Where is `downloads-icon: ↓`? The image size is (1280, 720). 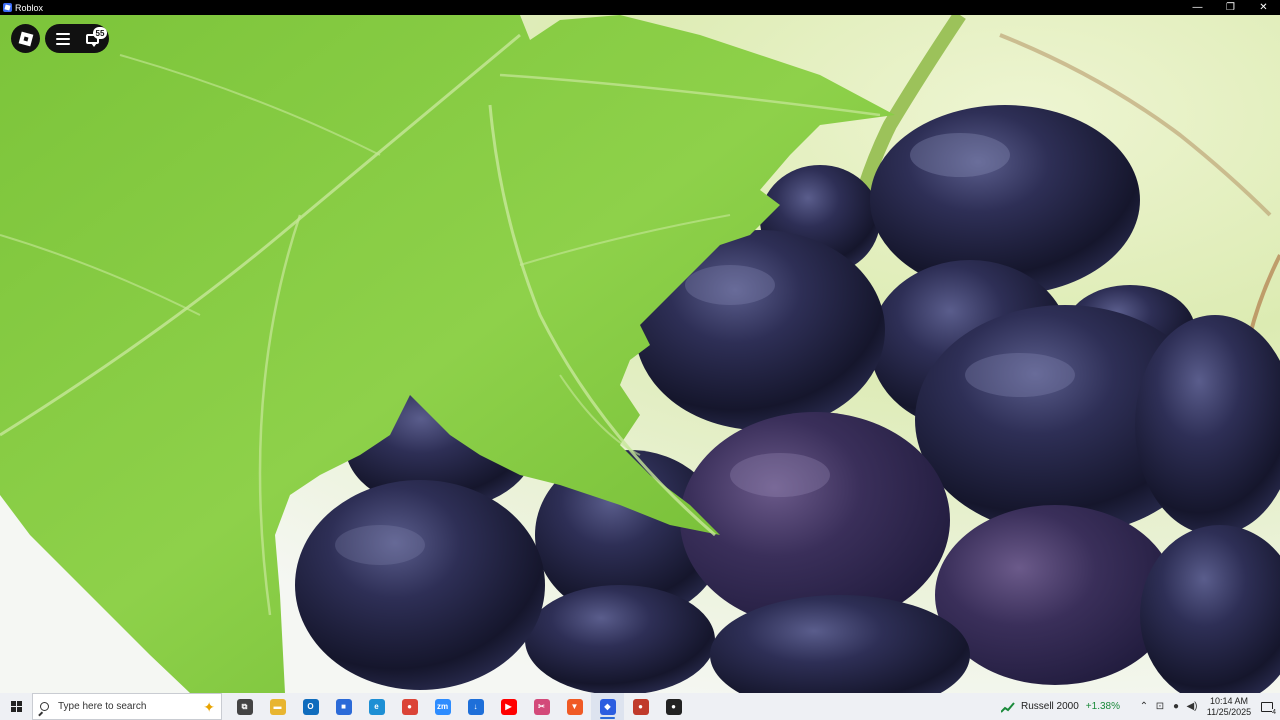
downloads-icon: ↓ is located at coordinates (475, 706).